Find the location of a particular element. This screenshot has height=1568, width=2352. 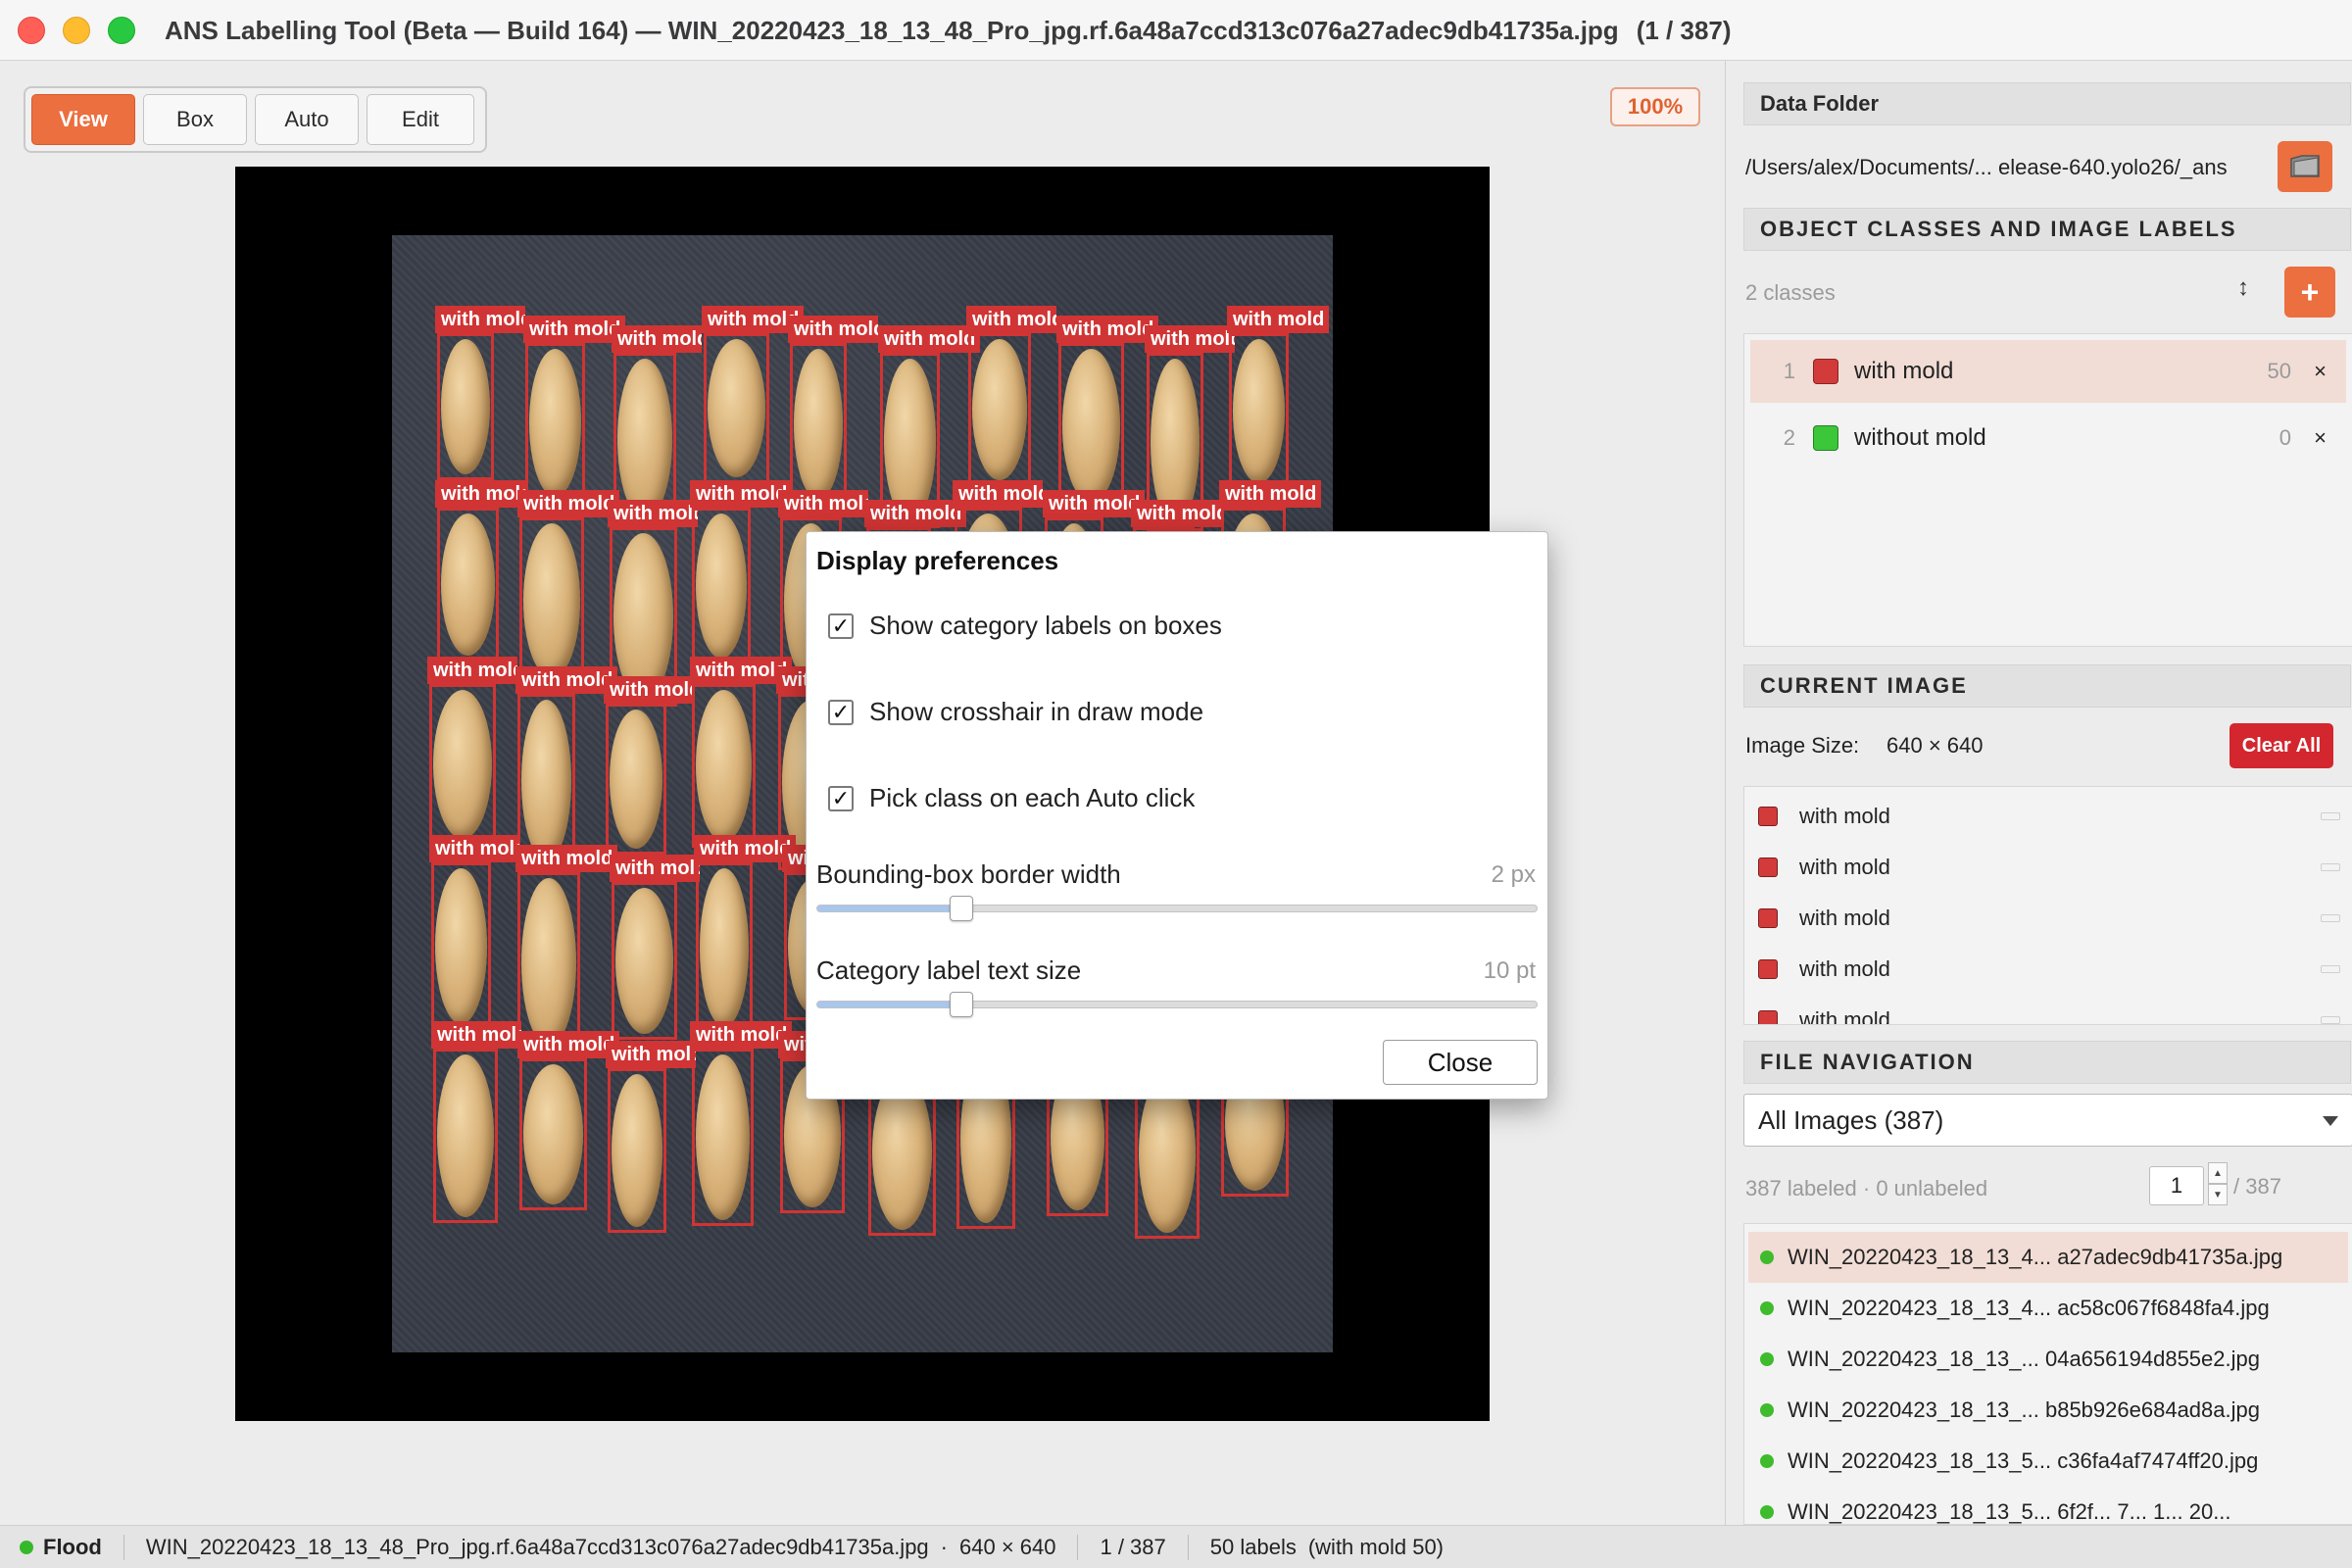

label-size-label: Category label text size is located at coordinates (949, 970).